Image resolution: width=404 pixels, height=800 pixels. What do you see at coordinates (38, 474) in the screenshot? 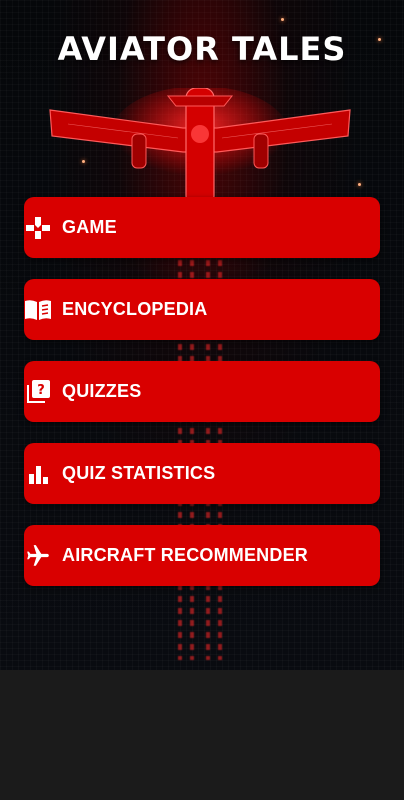
I see `bar-chart-icon` at bounding box center [38, 474].